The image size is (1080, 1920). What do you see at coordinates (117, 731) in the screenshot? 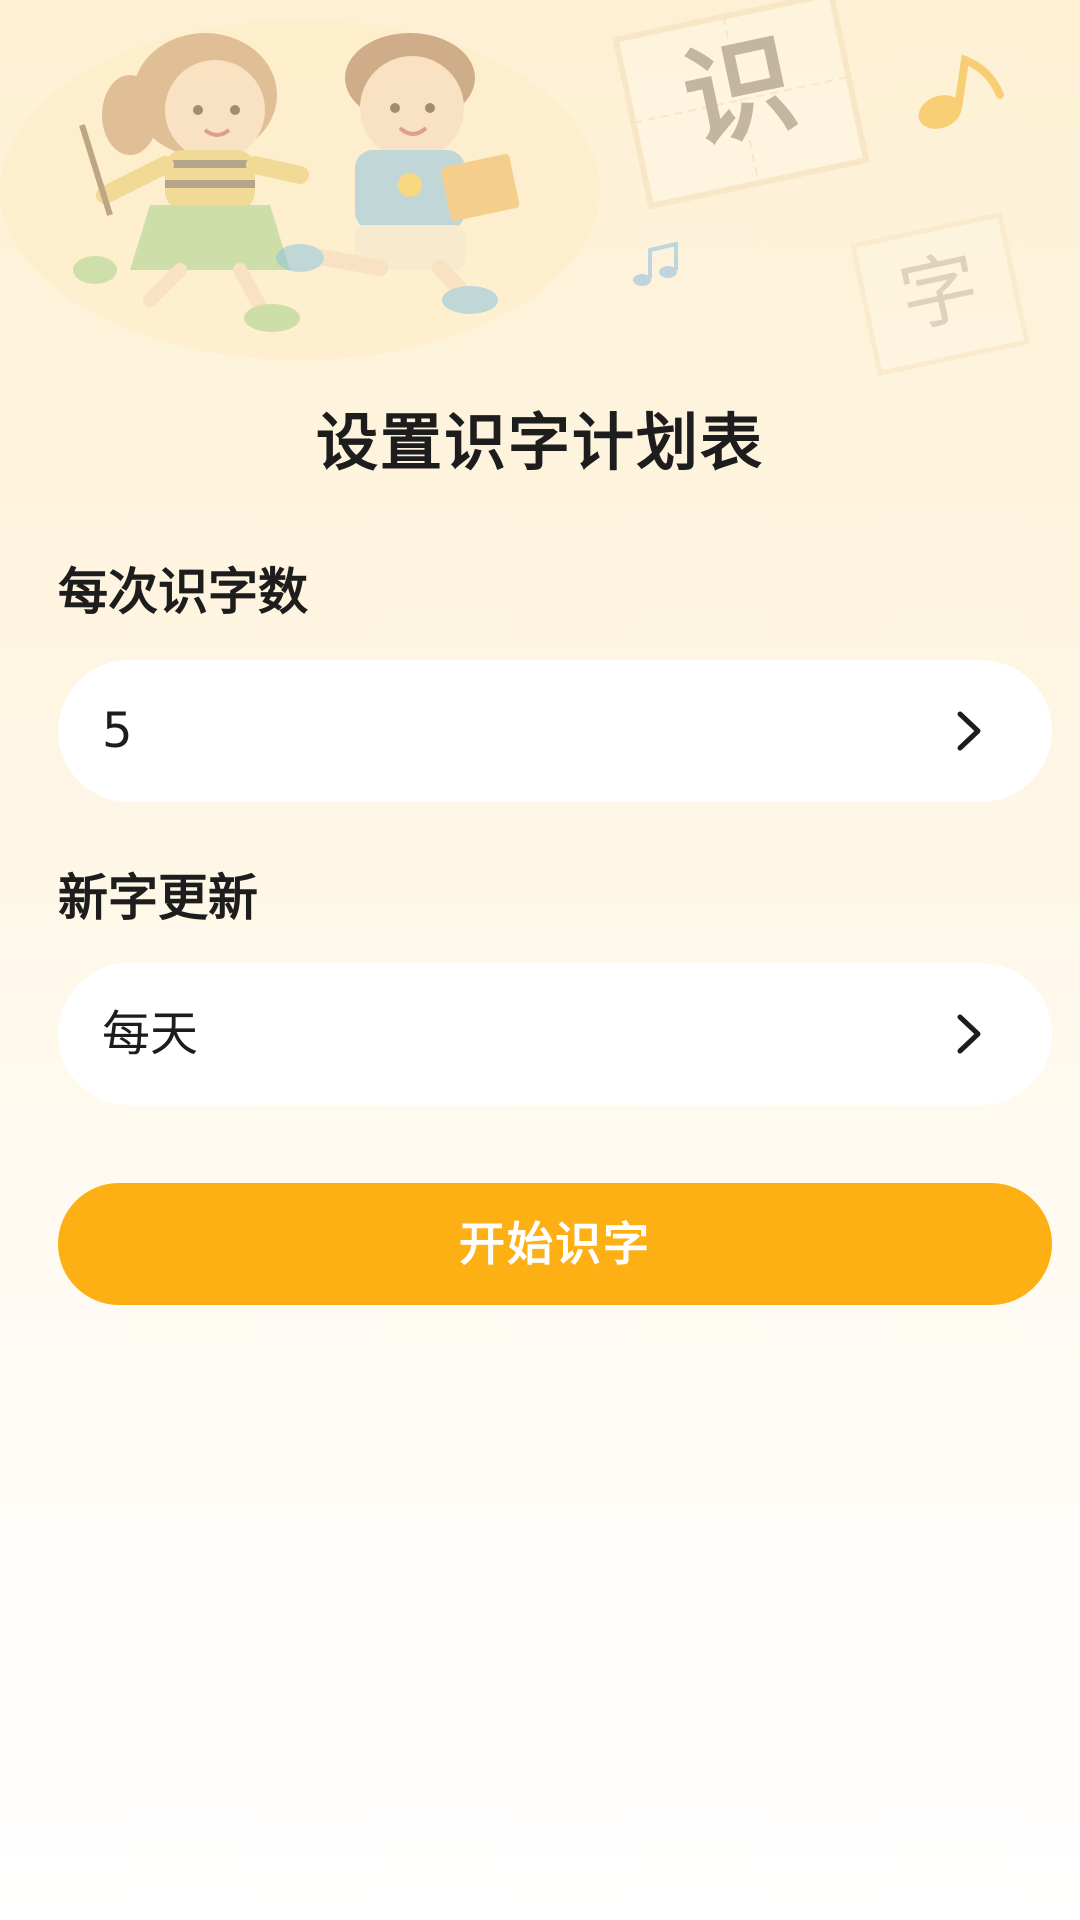
I see `words-per-session-value: 5` at bounding box center [117, 731].